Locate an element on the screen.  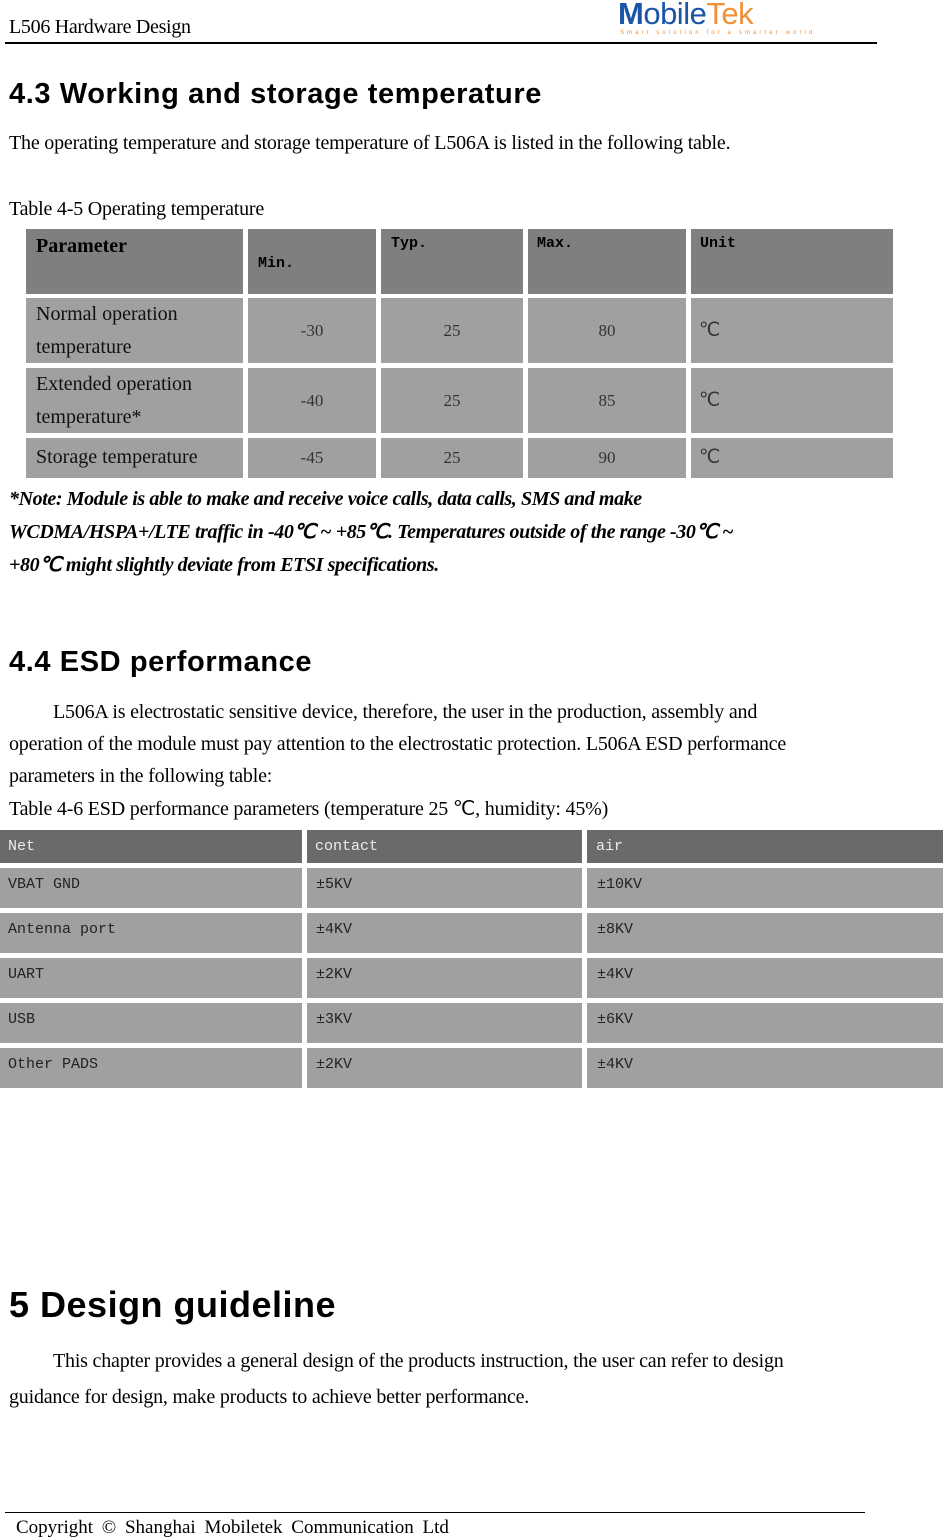
table-header-cell: contact is located at coordinates (444, 846).